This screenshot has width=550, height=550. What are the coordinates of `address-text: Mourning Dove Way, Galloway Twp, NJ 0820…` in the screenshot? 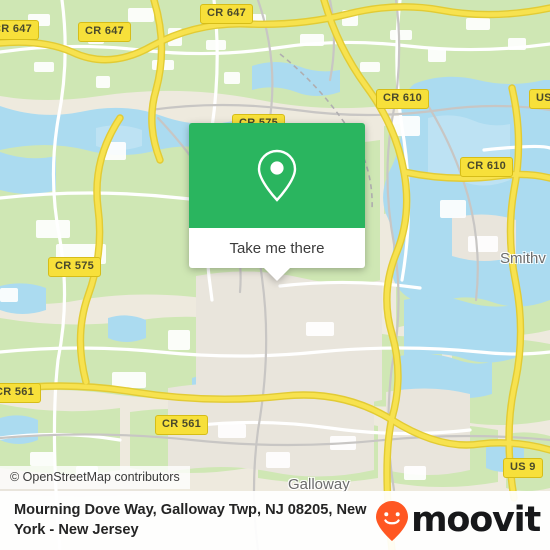 It's located at (194, 520).